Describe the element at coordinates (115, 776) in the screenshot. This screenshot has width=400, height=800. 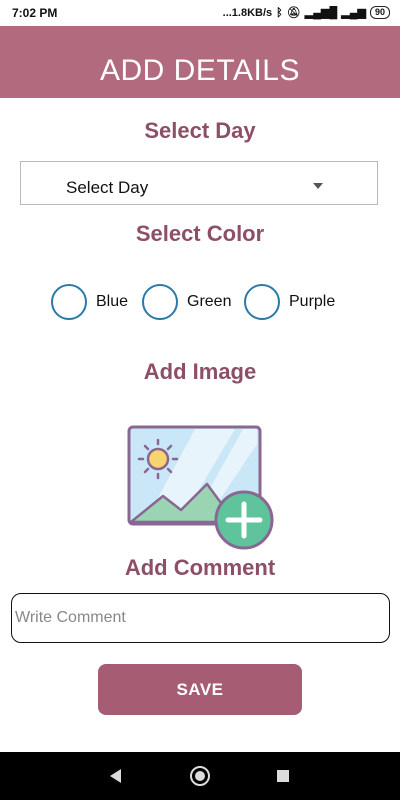
I see `back-icon` at that location.